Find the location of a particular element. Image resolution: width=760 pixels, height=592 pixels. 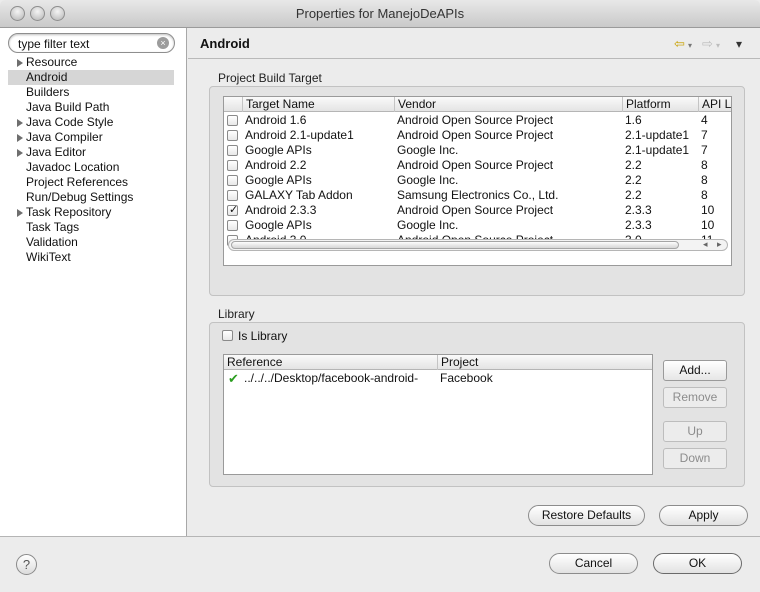

tree-item: Java Editor is located at coordinates (93, 152).